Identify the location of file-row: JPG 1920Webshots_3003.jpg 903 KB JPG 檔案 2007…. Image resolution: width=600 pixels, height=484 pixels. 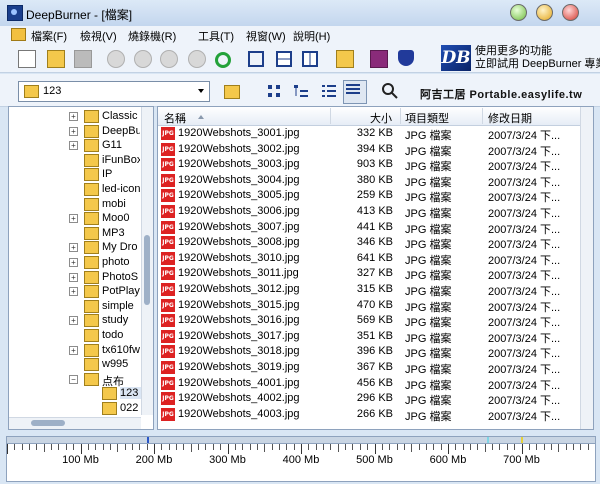
(375, 165).